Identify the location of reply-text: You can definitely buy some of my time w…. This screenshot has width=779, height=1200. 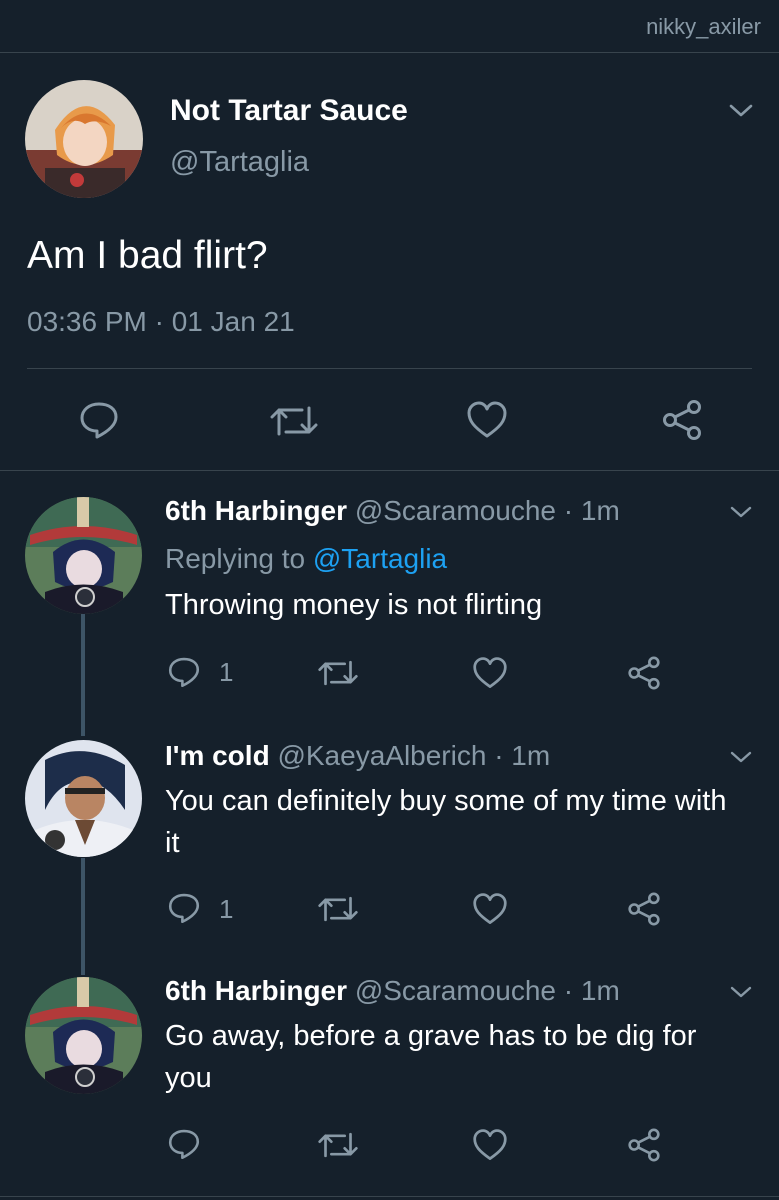
(446, 822).